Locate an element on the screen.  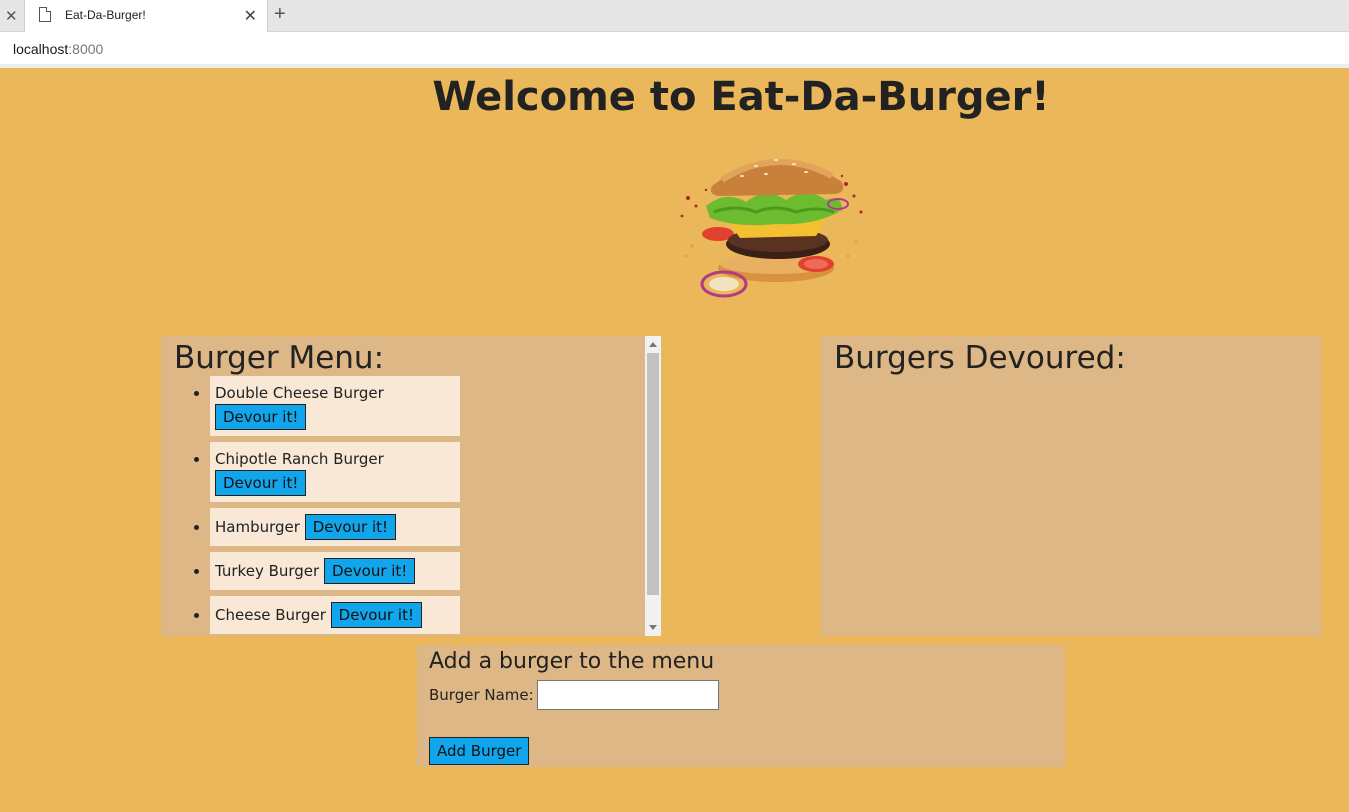
close-tab-icon: ✕ is located at coordinates (250, 15).